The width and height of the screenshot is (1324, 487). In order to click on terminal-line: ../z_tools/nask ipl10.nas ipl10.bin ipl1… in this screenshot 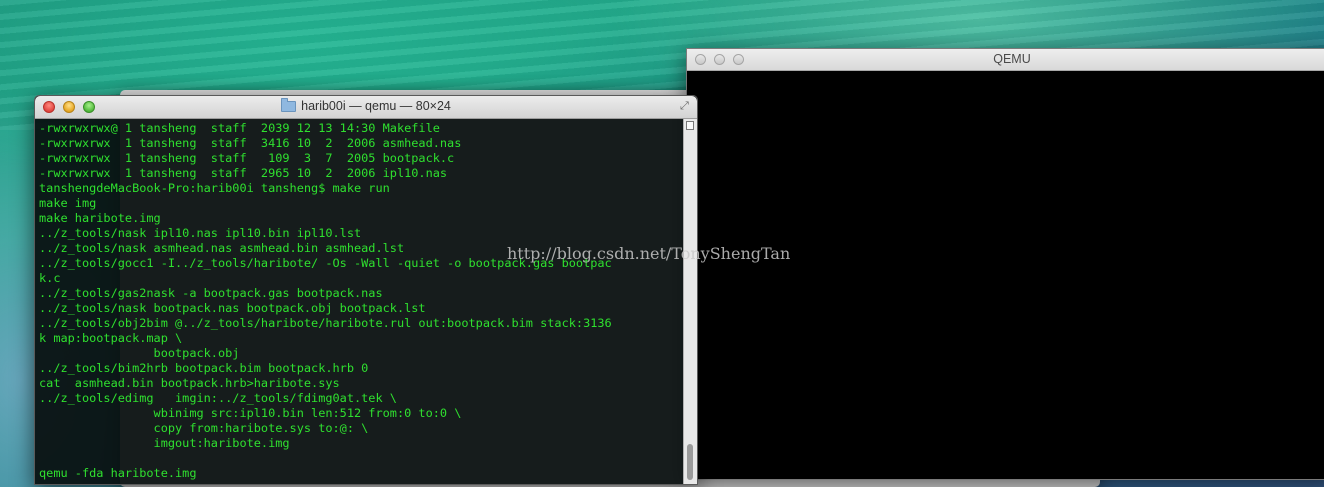, I will do `click(200, 233)`.